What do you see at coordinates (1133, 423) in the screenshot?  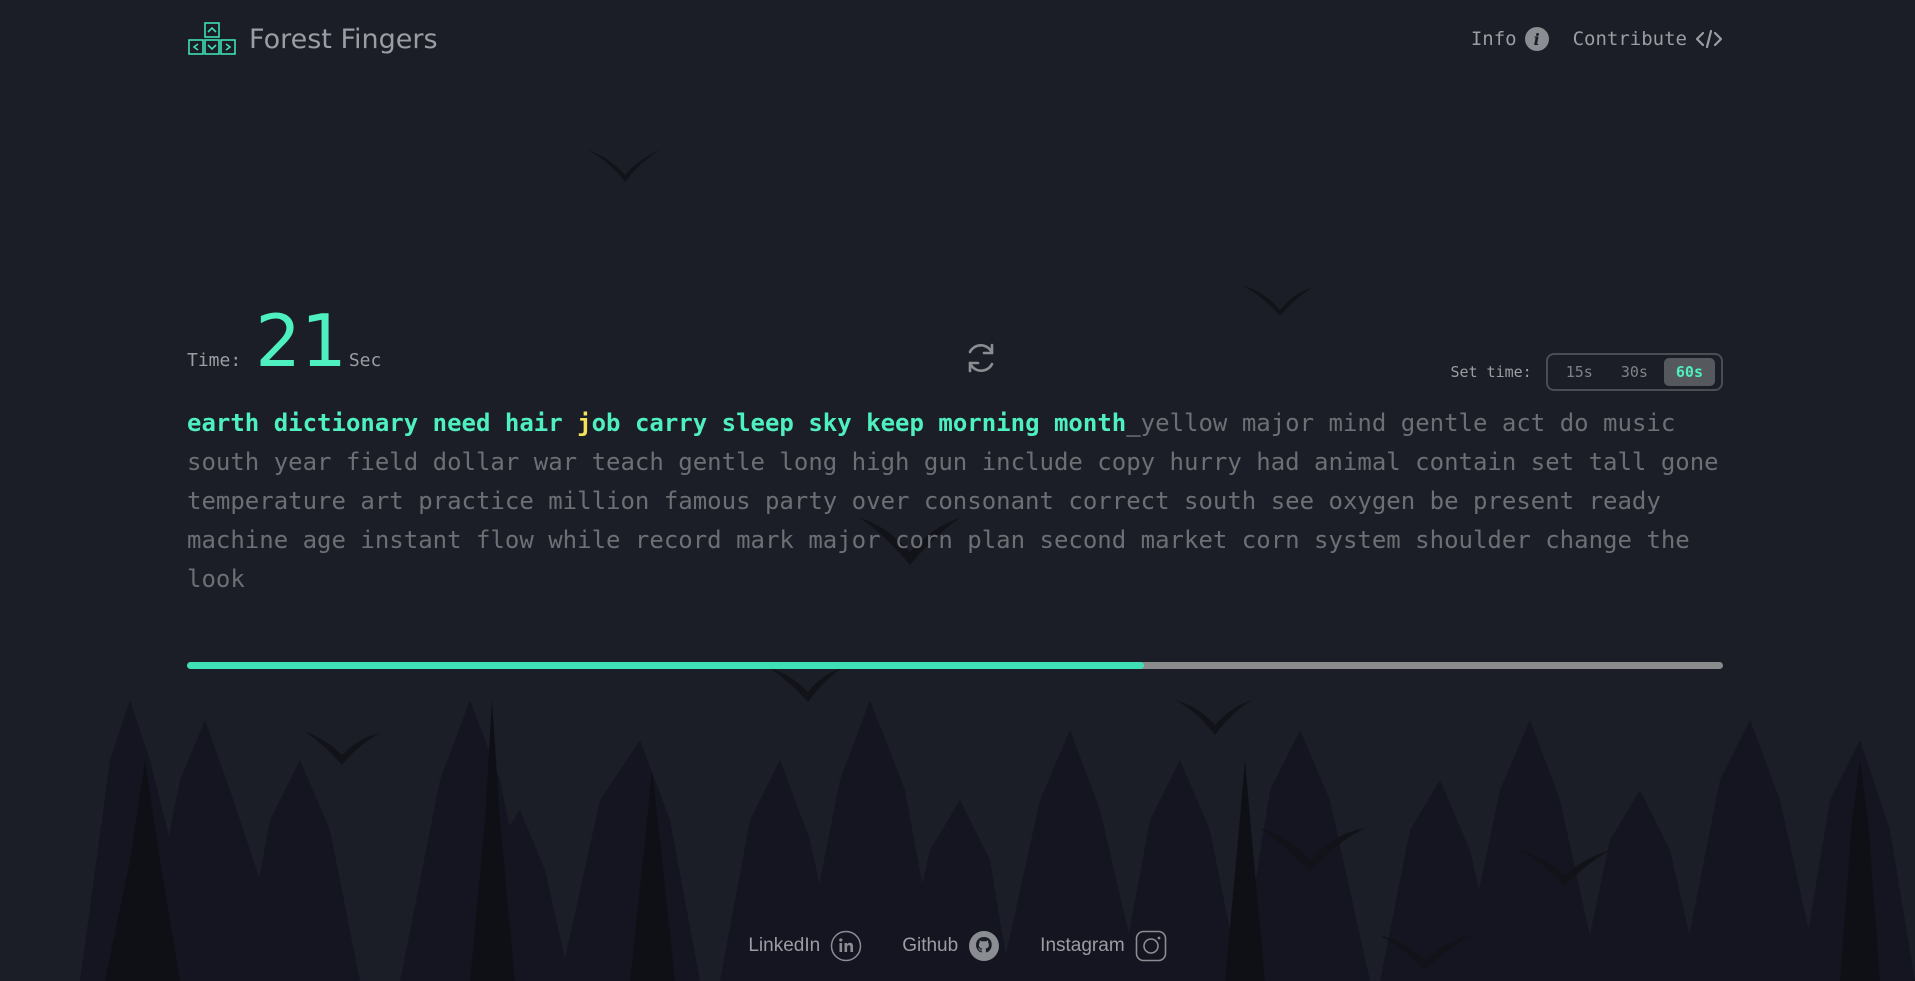 I see `caret: _` at bounding box center [1133, 423].